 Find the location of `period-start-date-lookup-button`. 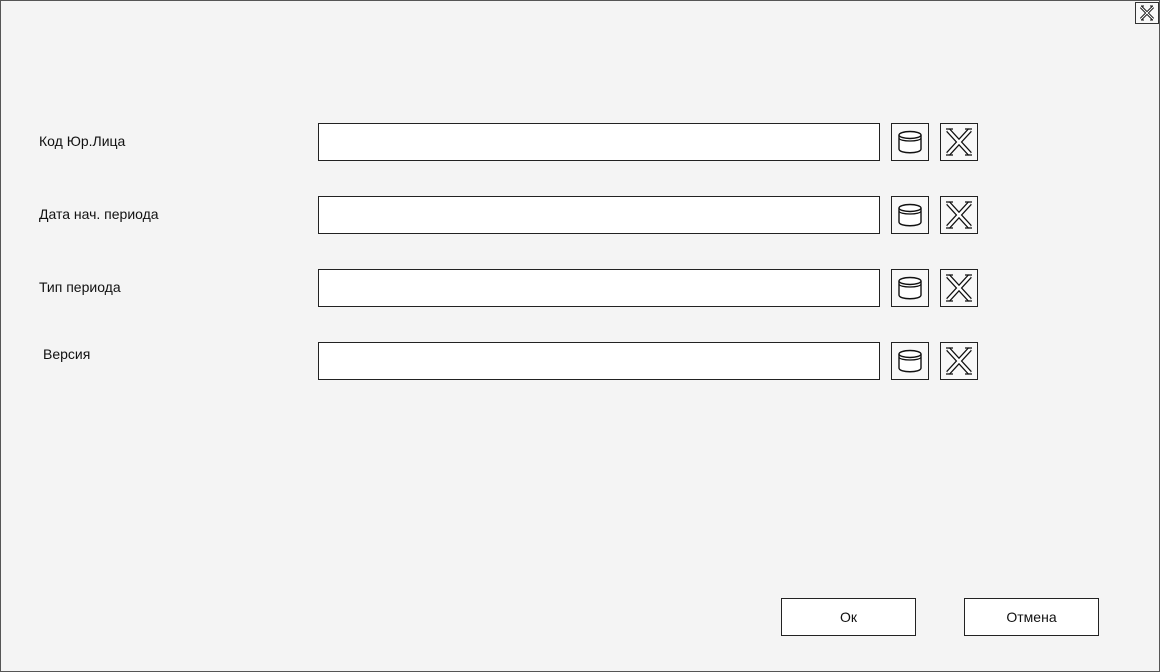

period-start-date-lookup-button is located at coordinates (910, 215).